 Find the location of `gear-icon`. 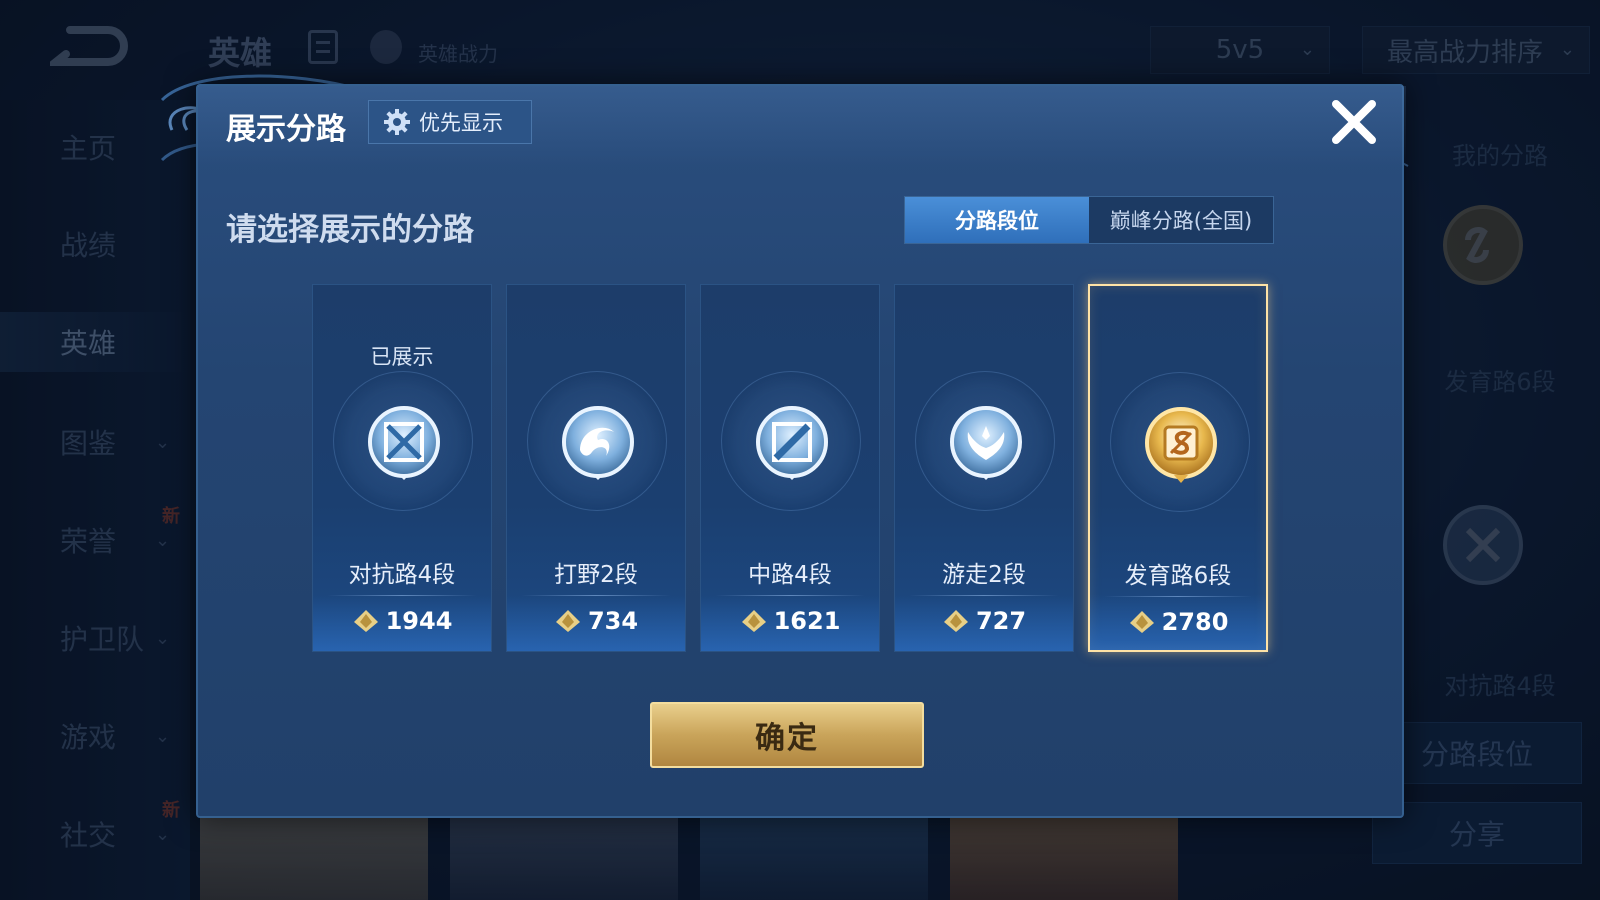

gear-icon is located at coordinates (397, 122).